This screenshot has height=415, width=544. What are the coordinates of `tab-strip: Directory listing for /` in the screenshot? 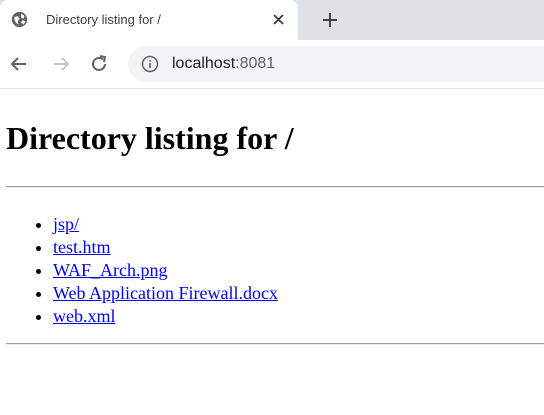 It's located at (272, 20).